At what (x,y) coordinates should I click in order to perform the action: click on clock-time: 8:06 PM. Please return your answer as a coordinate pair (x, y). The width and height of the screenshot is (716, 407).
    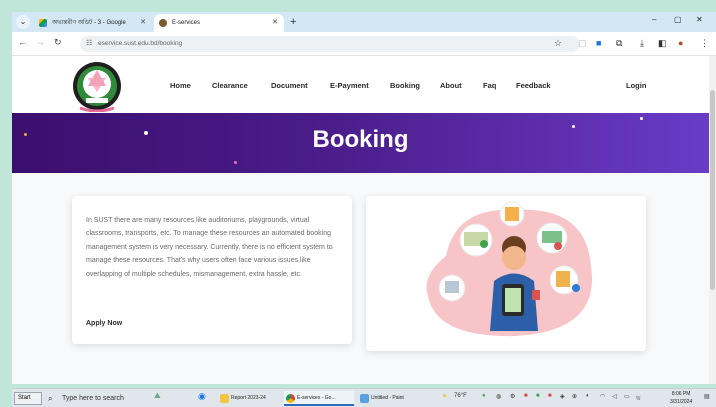
    Looking at the image, I should click on (681, 394).